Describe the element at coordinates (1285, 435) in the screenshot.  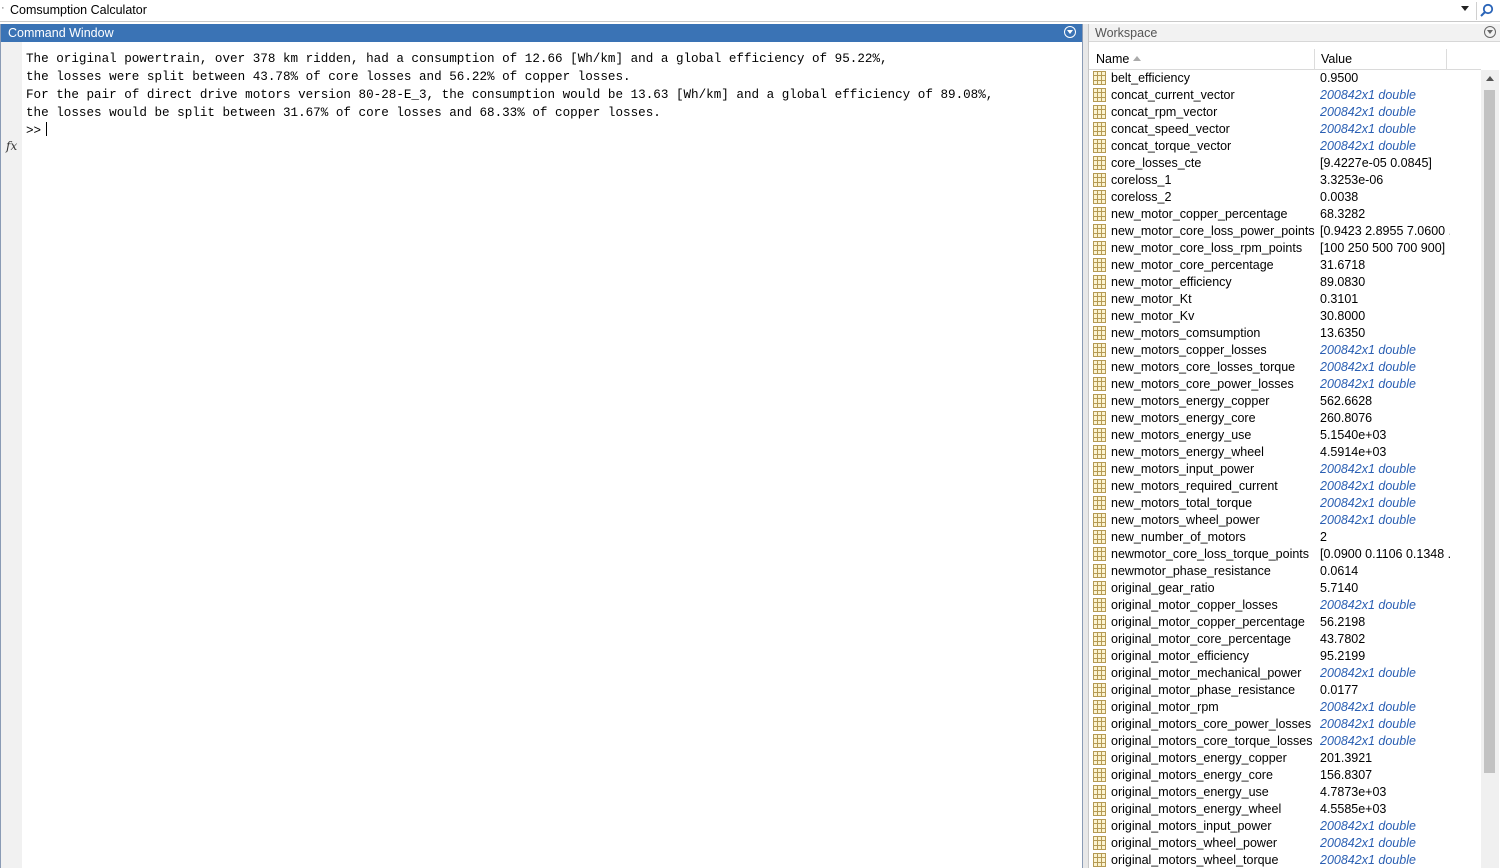
I see `workspace-variable-row: new_motors_energy_use 5.1540e+03` at that location.